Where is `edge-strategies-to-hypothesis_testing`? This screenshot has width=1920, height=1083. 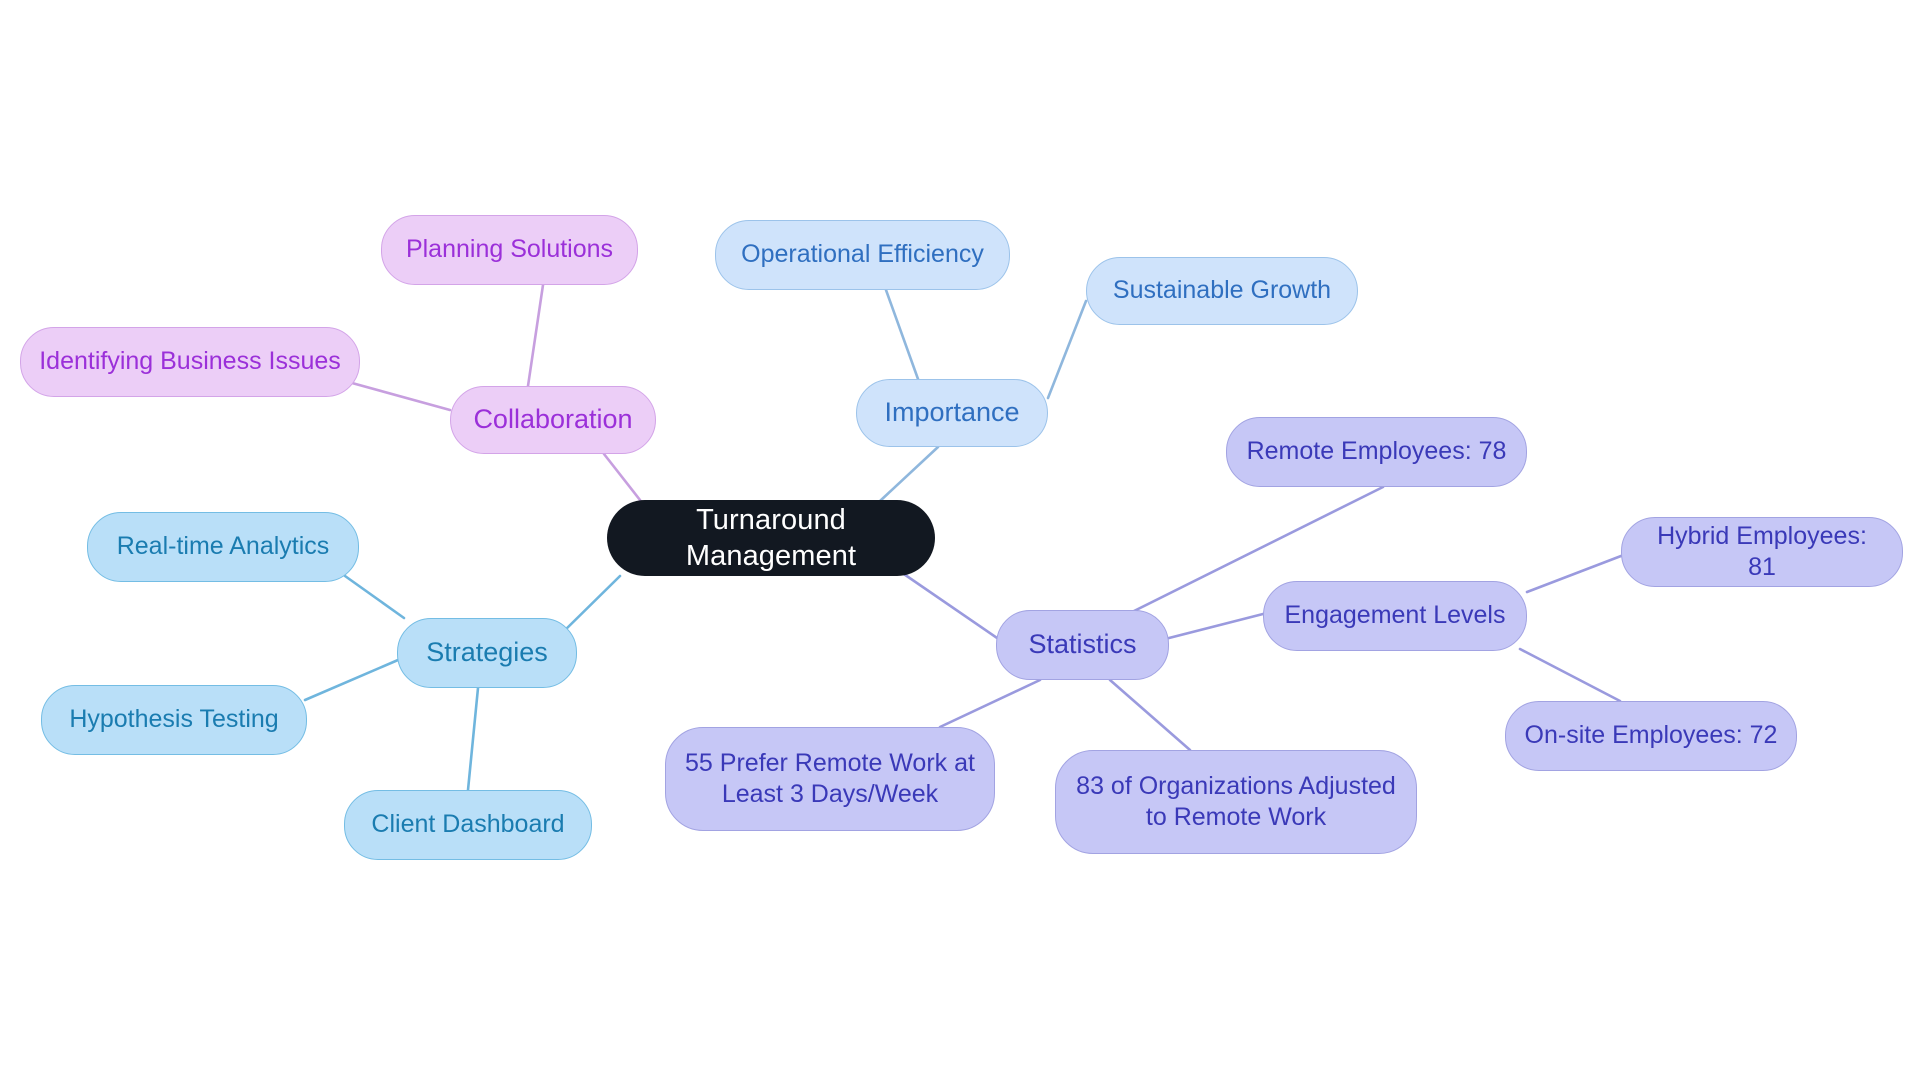
edge-strategies-to-hypothesis_testing is located at coordinates (351, 680).